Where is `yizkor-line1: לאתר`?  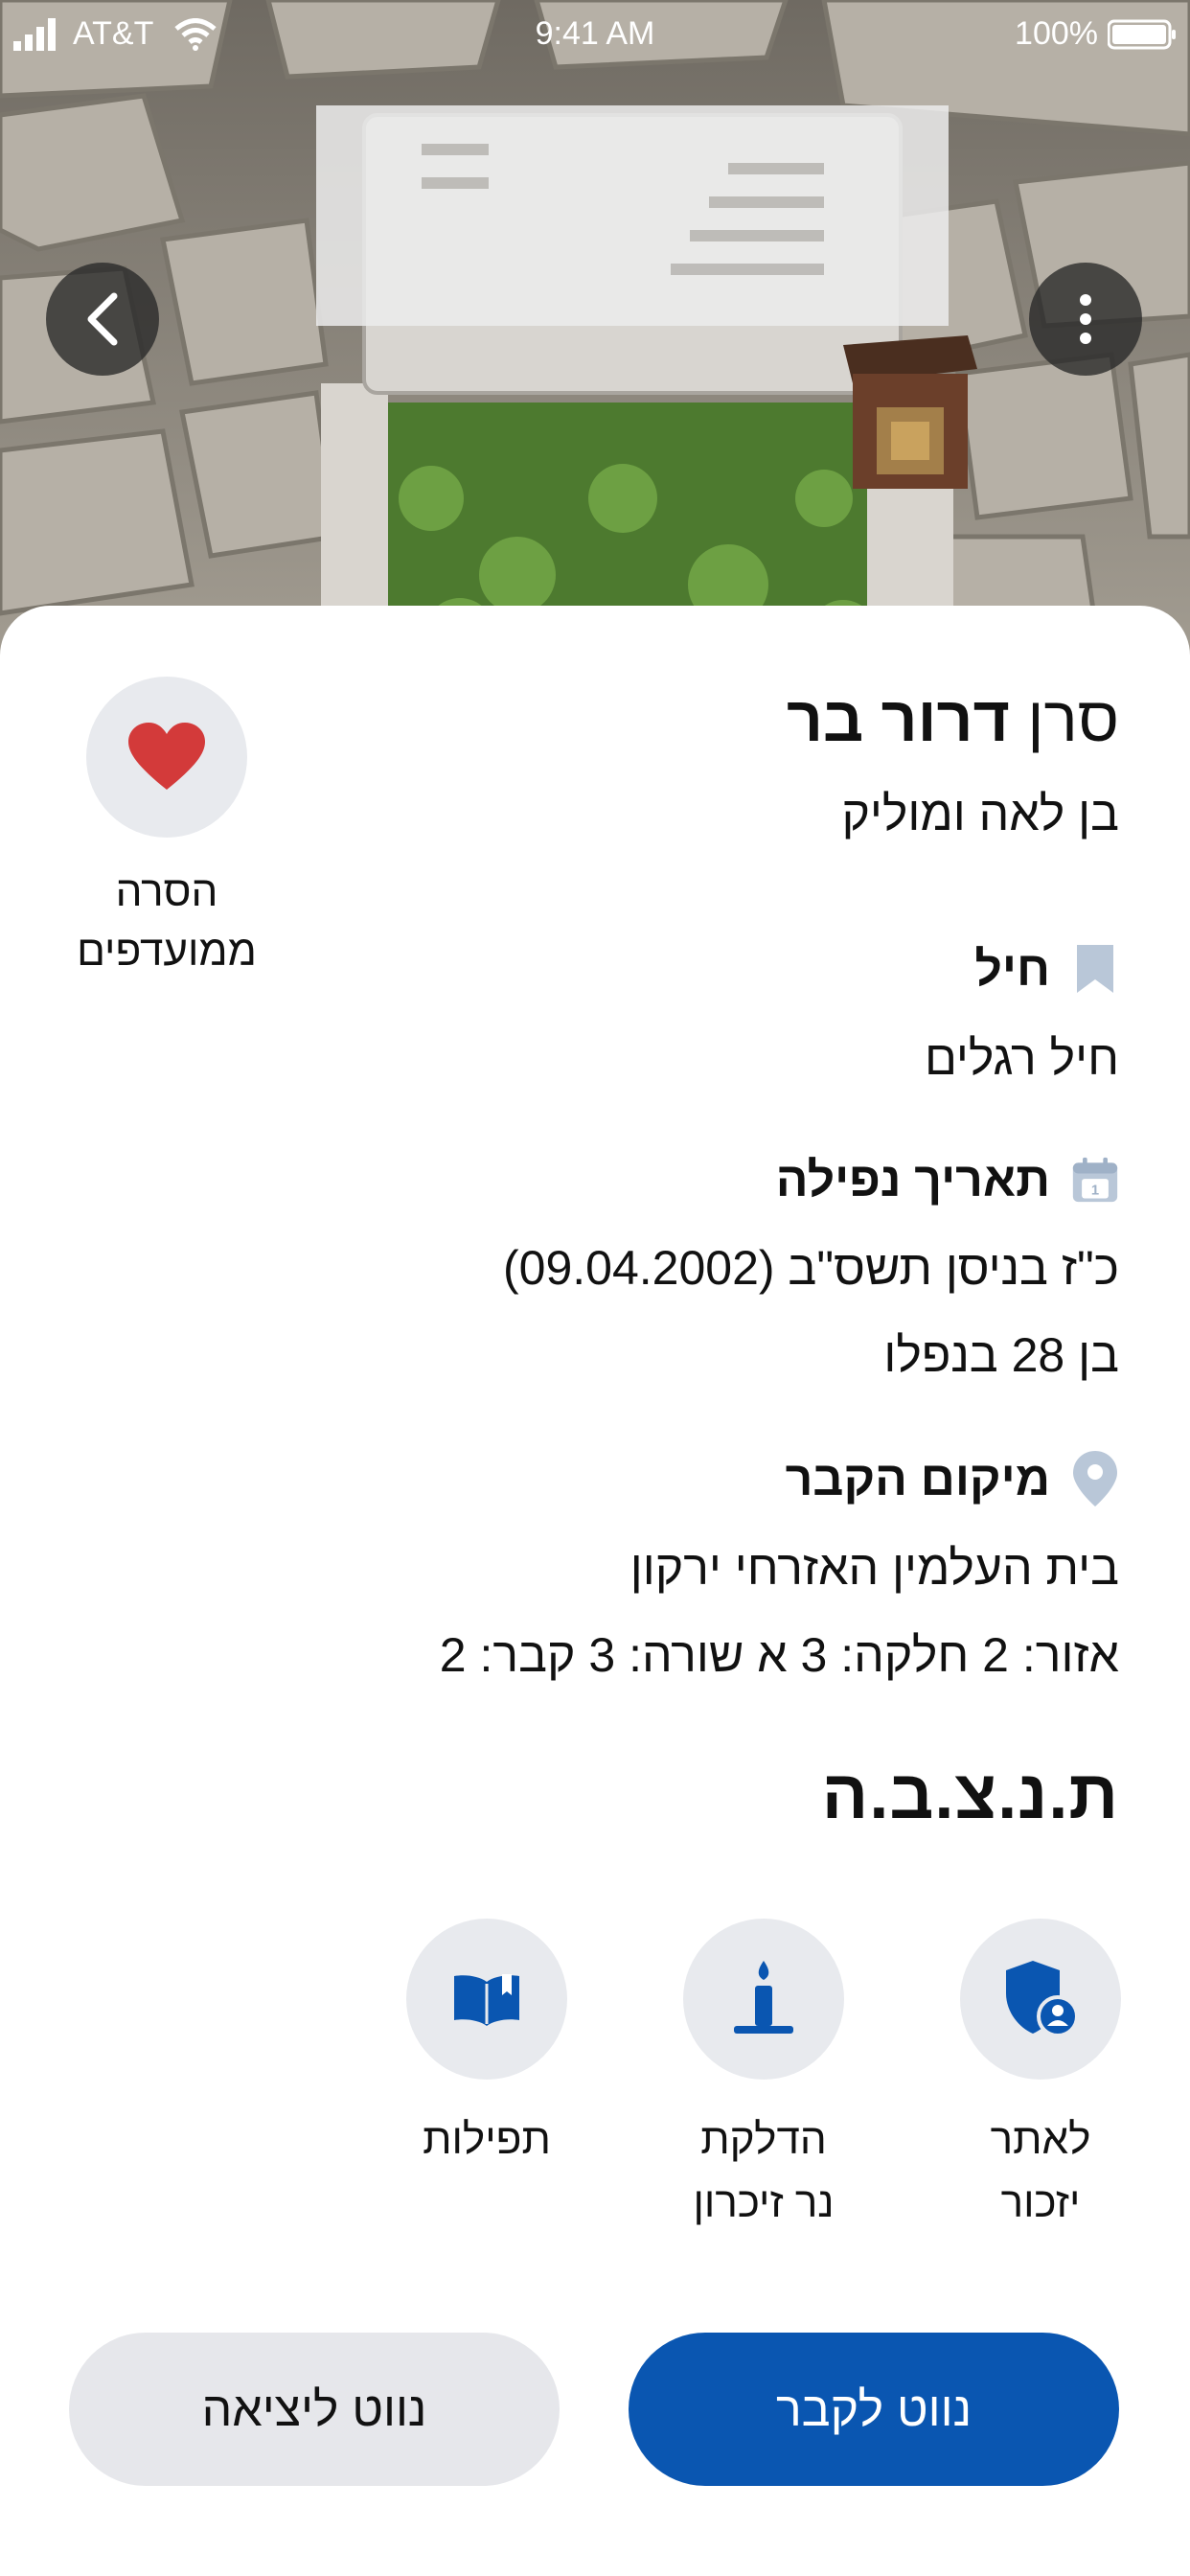
yizkor-line1: לאתר is located at coordinates (1040, 2139).